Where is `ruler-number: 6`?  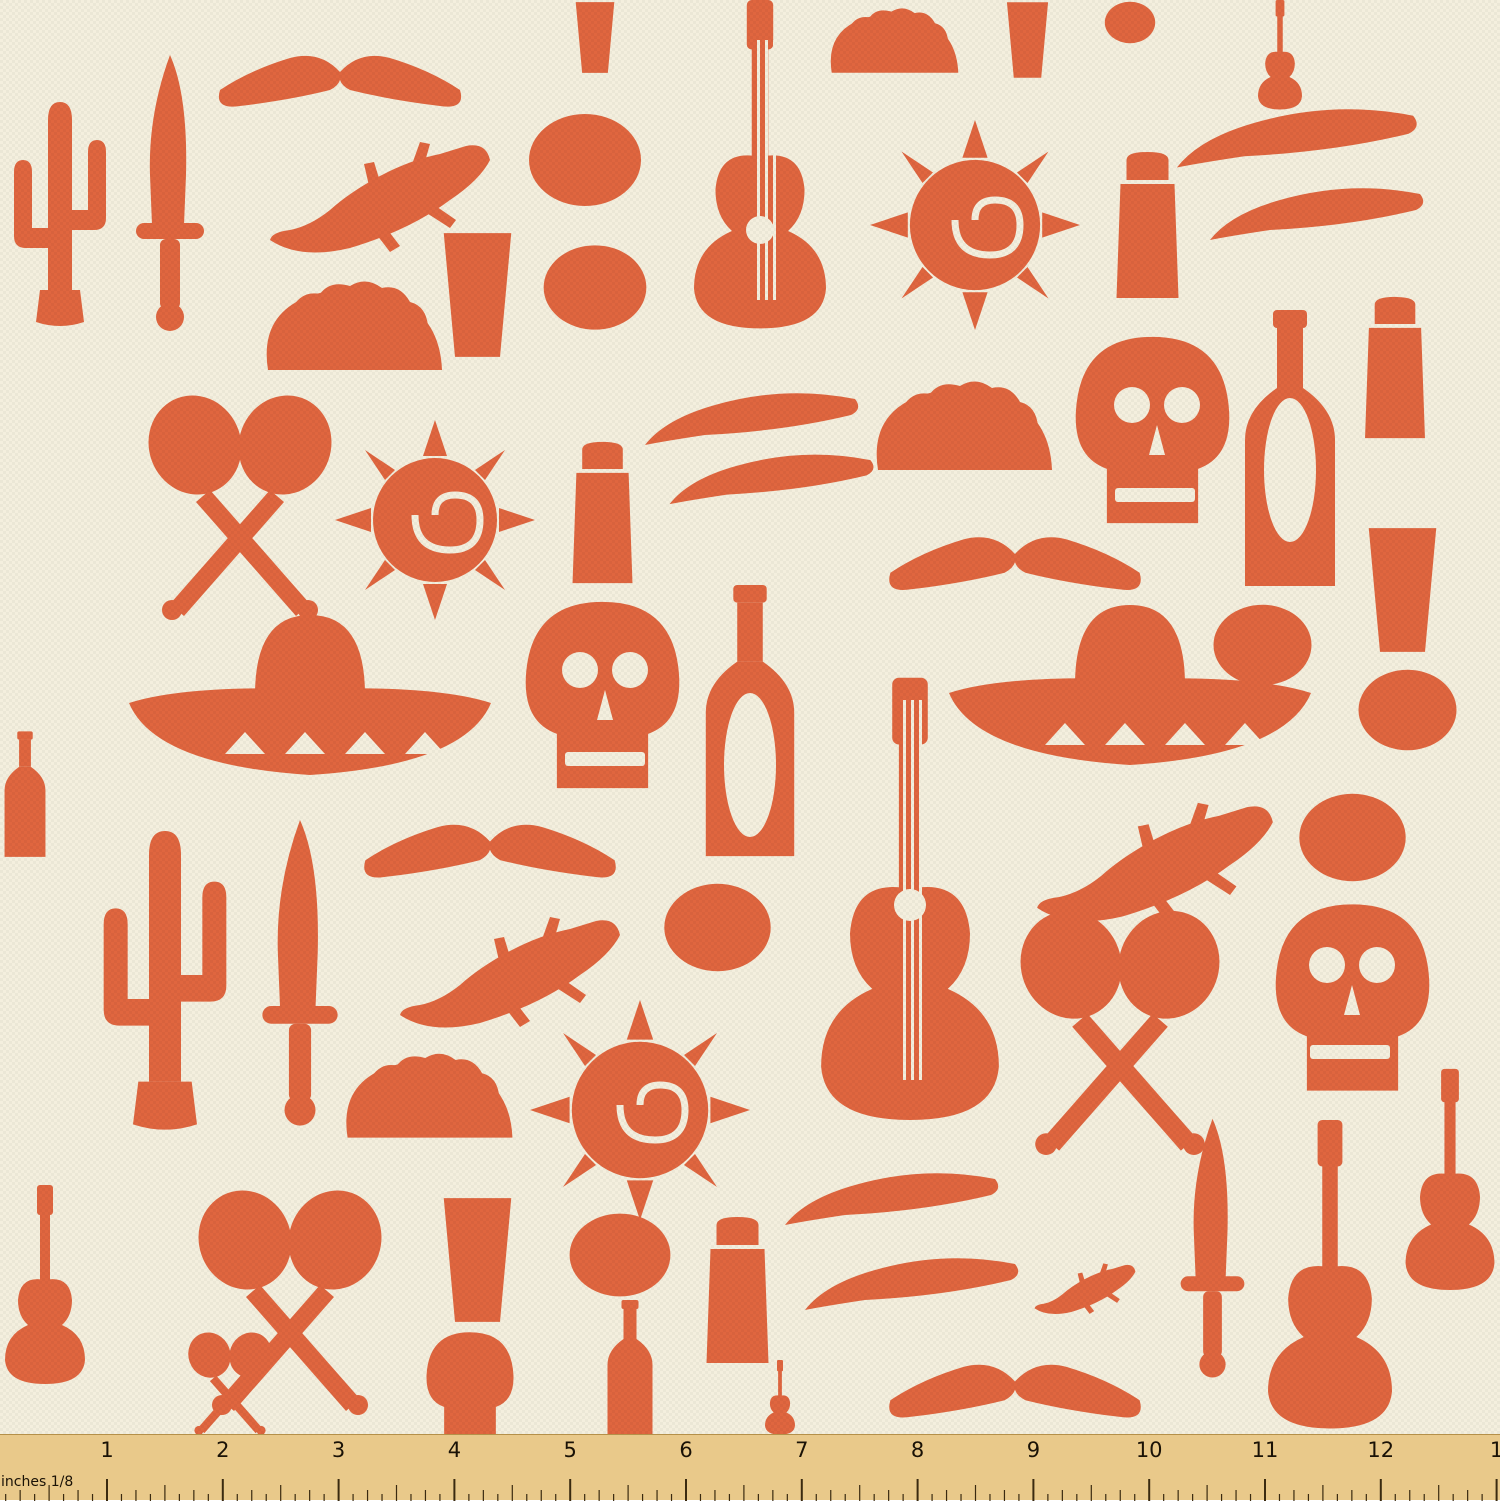 ruler-number: 6 is located at coordinates (686, 1450).